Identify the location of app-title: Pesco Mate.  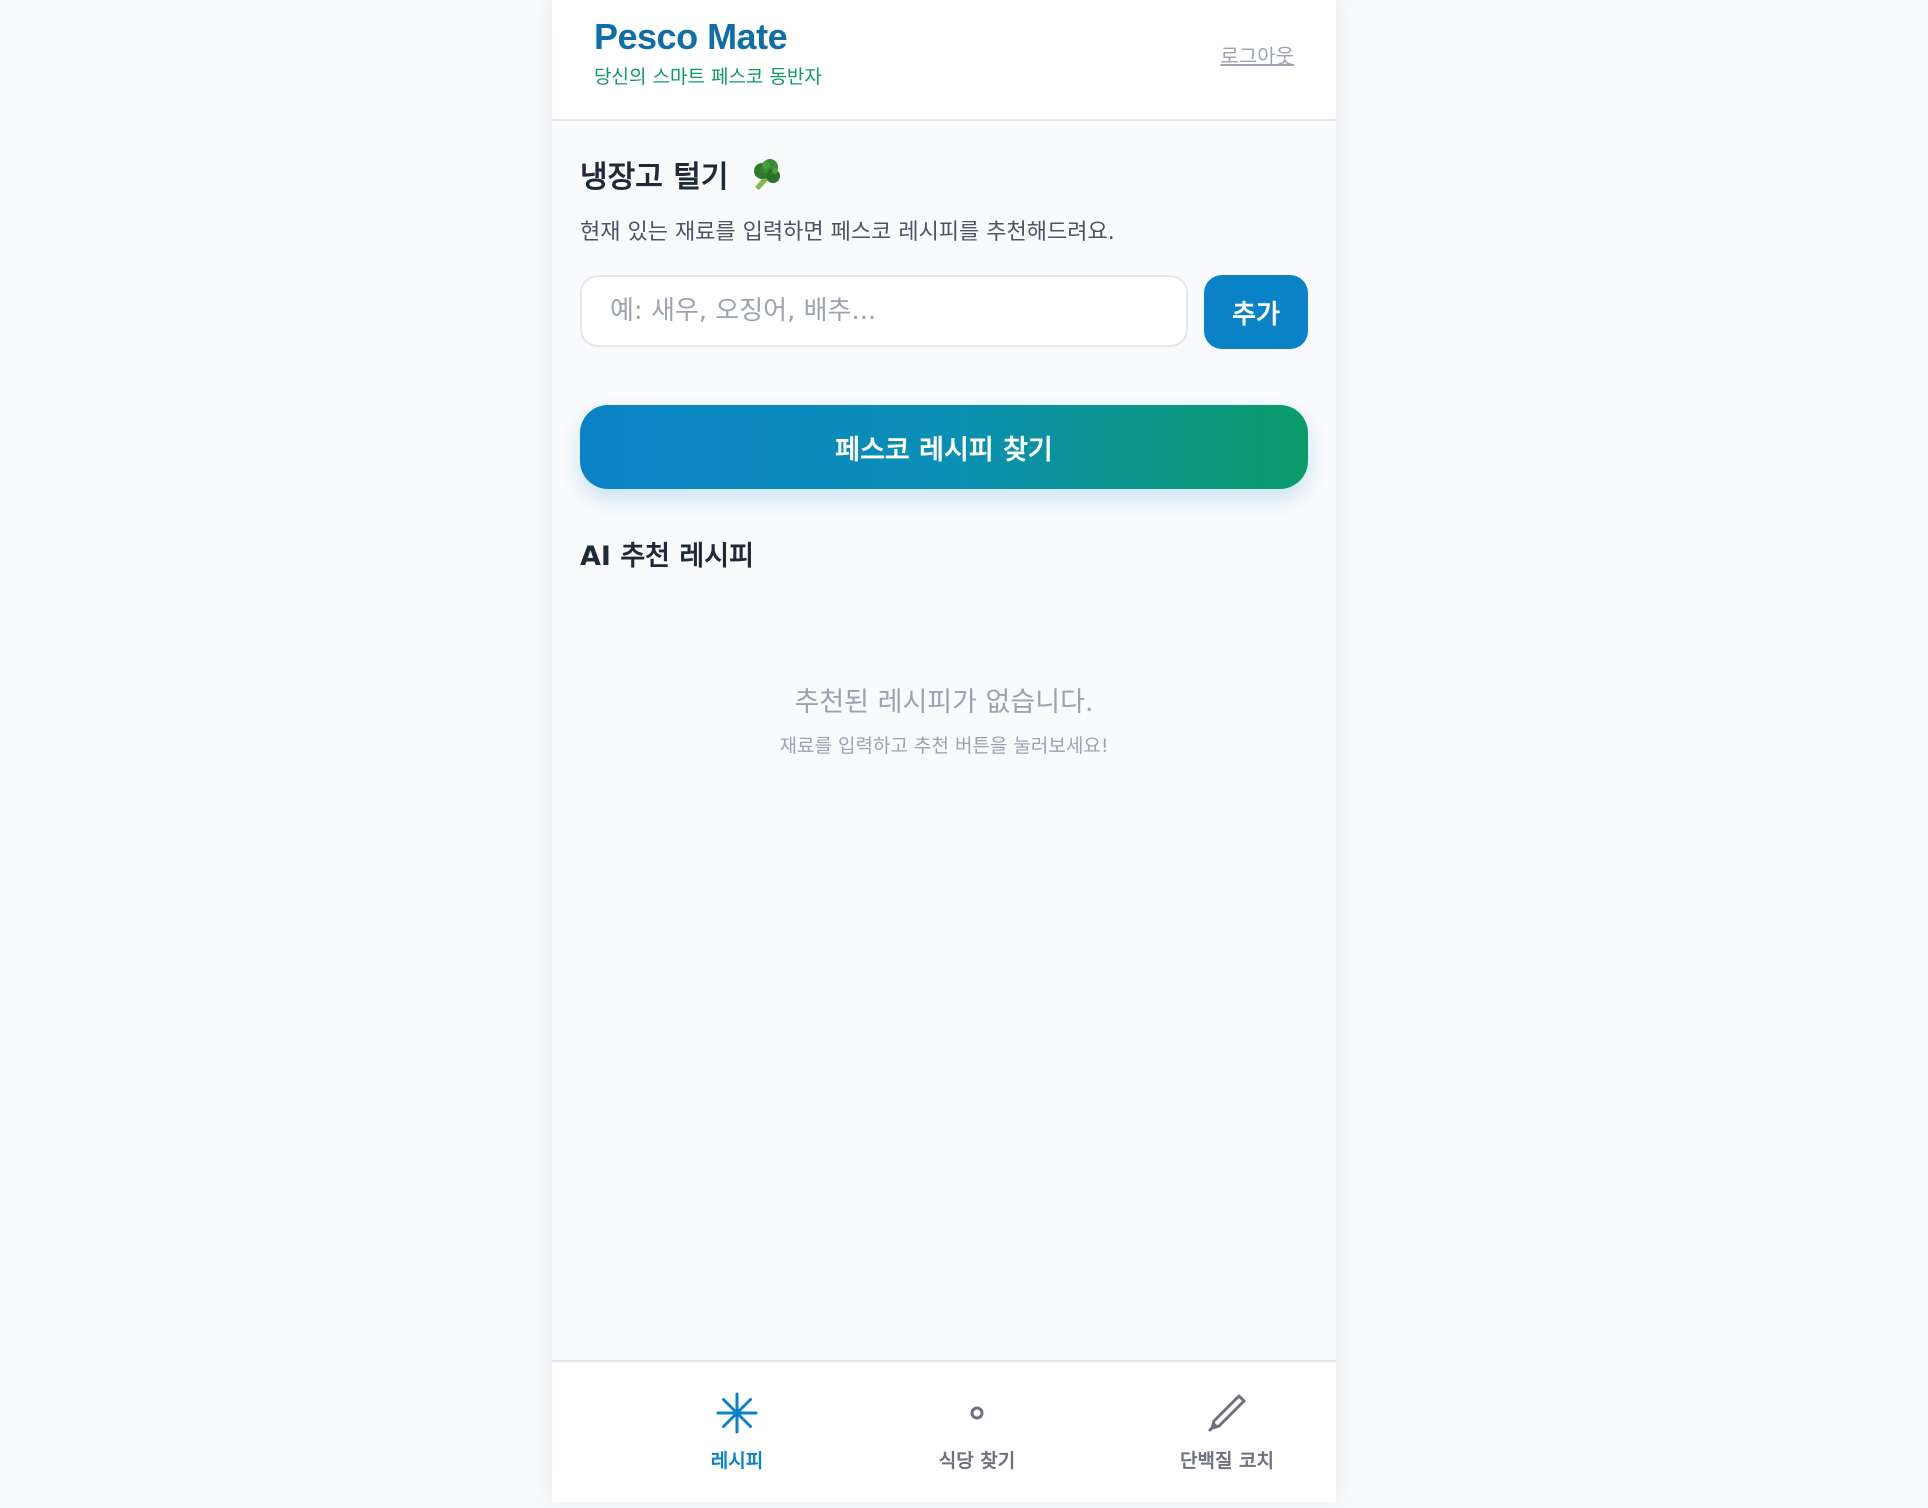
(691, 36).